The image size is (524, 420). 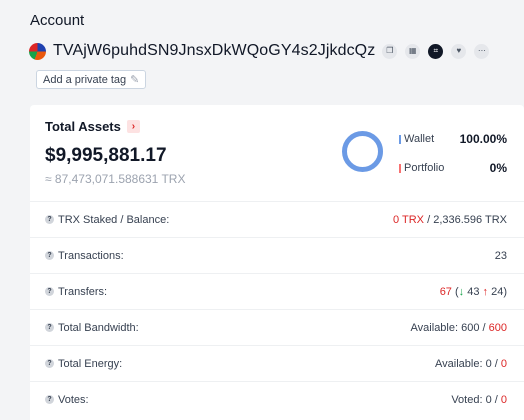 I want to click on add-private-tag-button: Add a private tag ✎, so click(x=91, y=79).